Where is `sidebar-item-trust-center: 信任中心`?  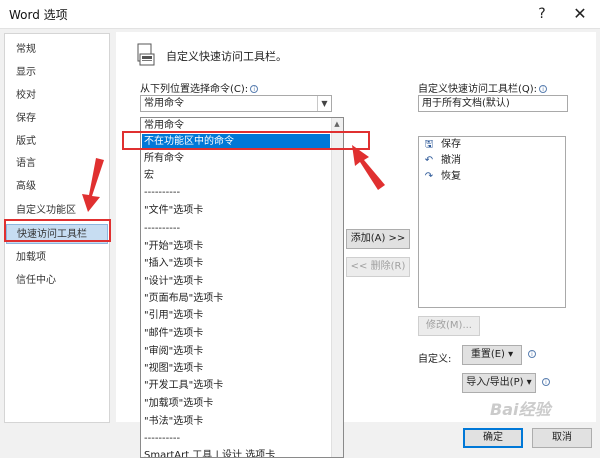
sidebar-item-trust-center: 信任中心 is located at coordinates (57, 281).